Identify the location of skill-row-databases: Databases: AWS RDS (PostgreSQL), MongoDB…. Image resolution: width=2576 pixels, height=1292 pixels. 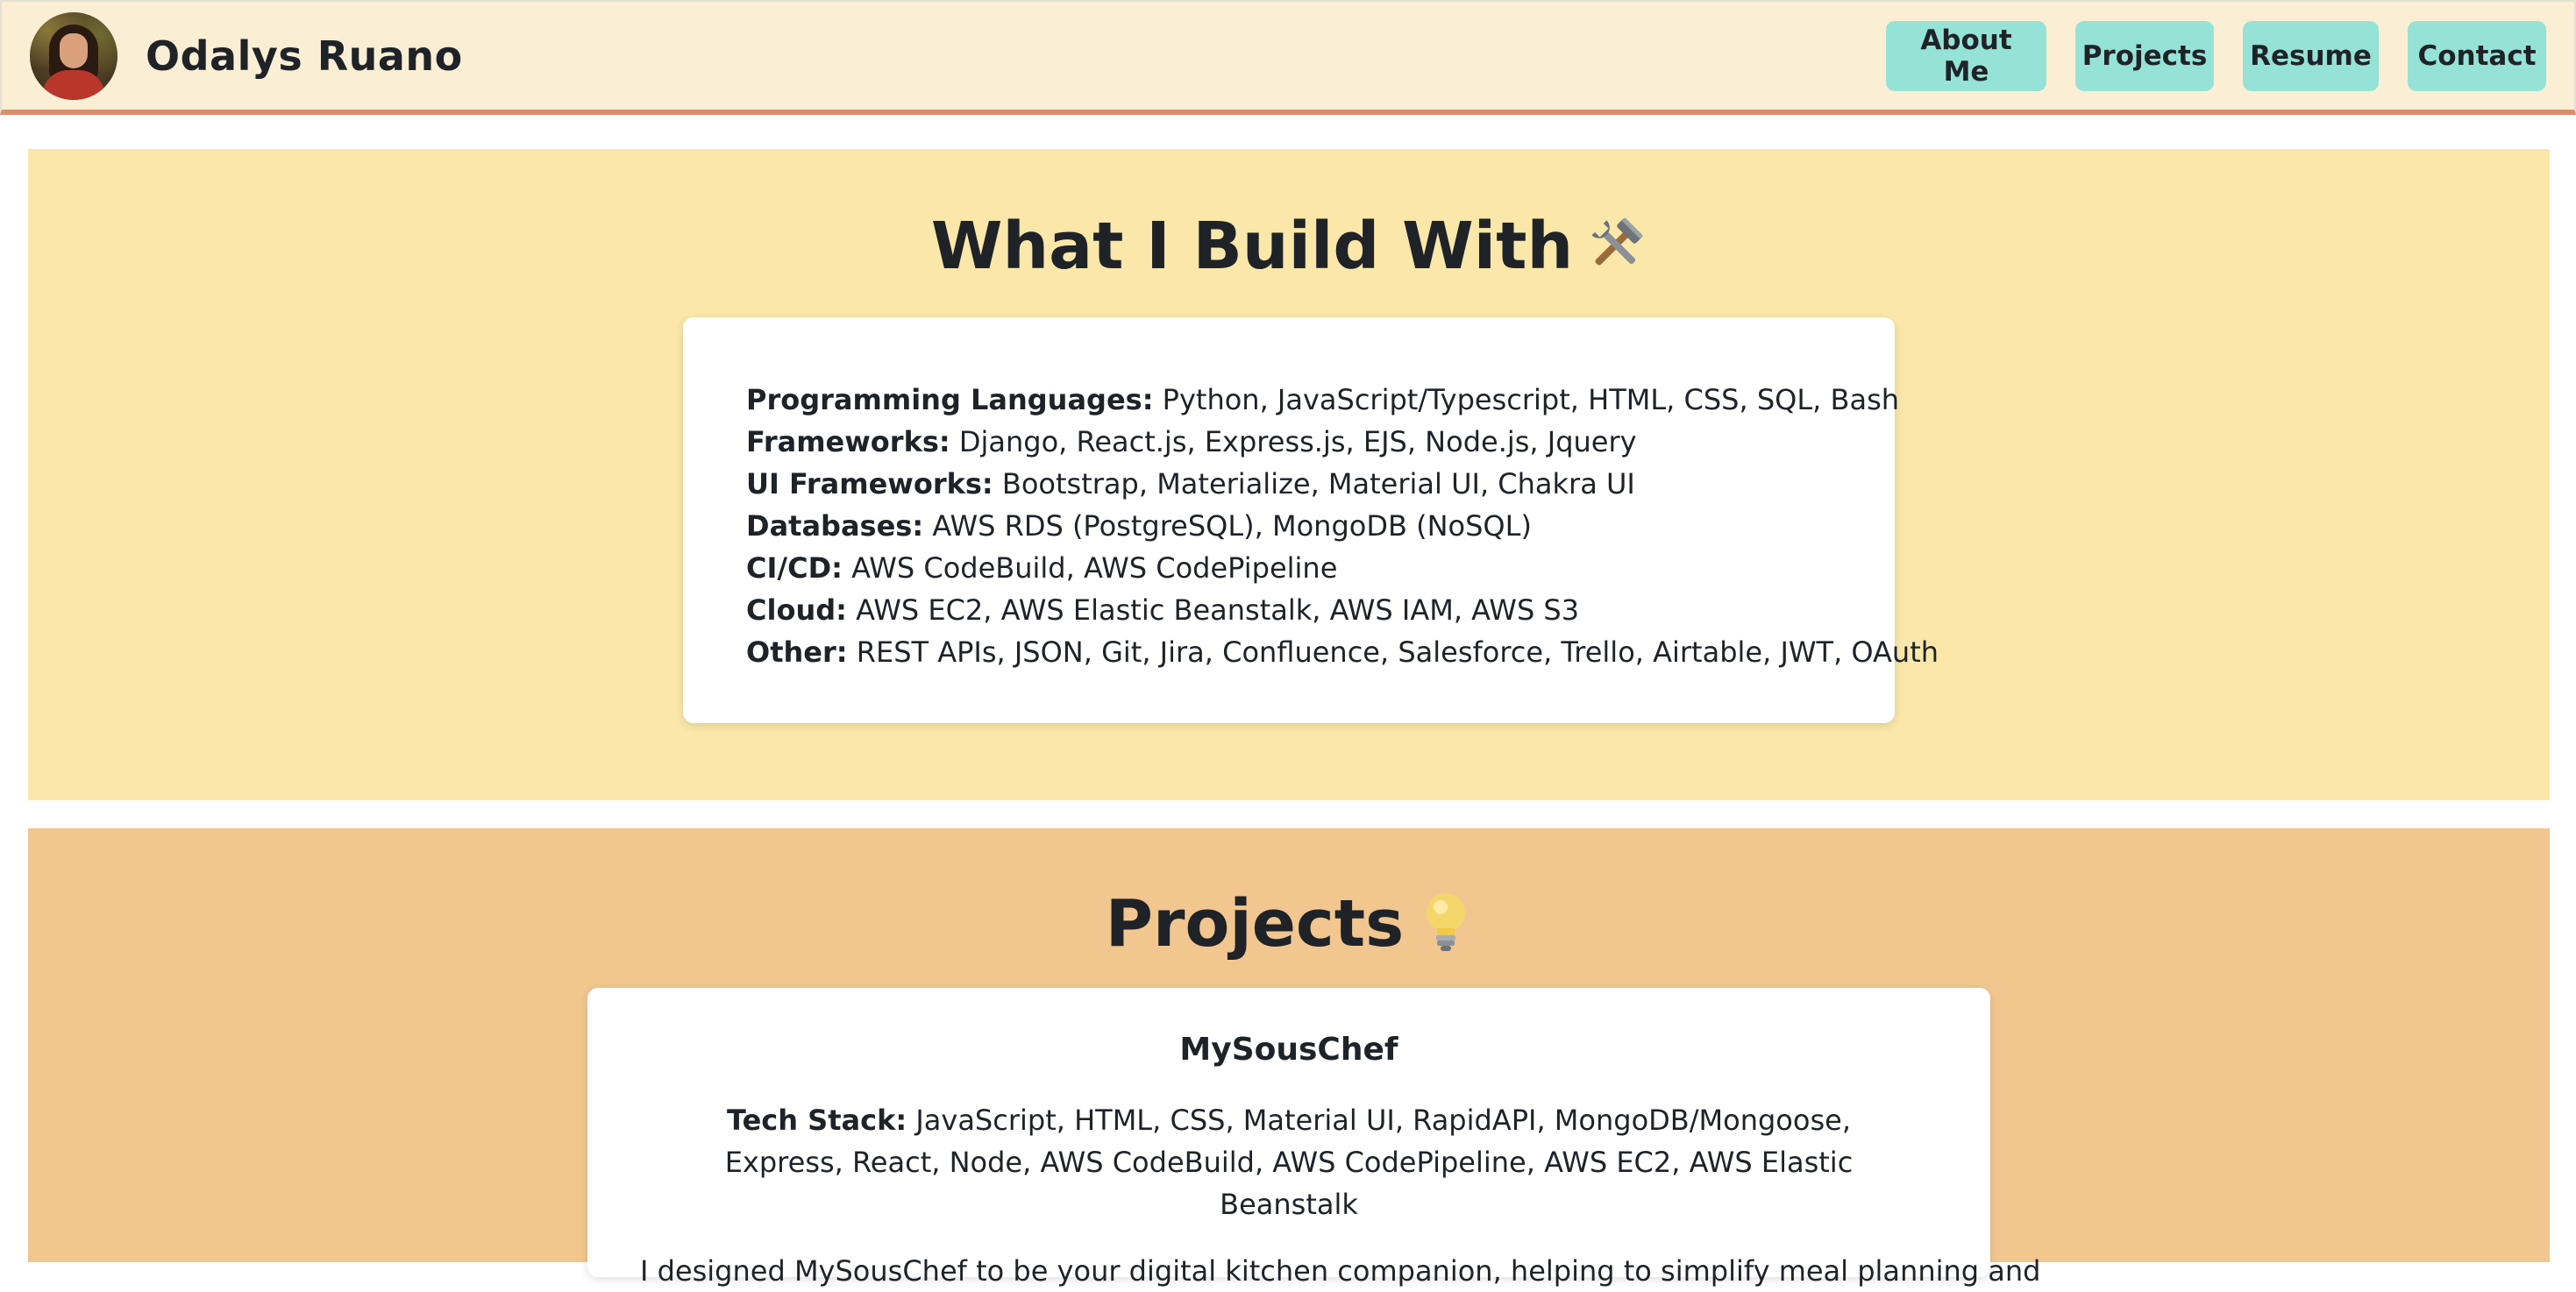
(1289, 526).